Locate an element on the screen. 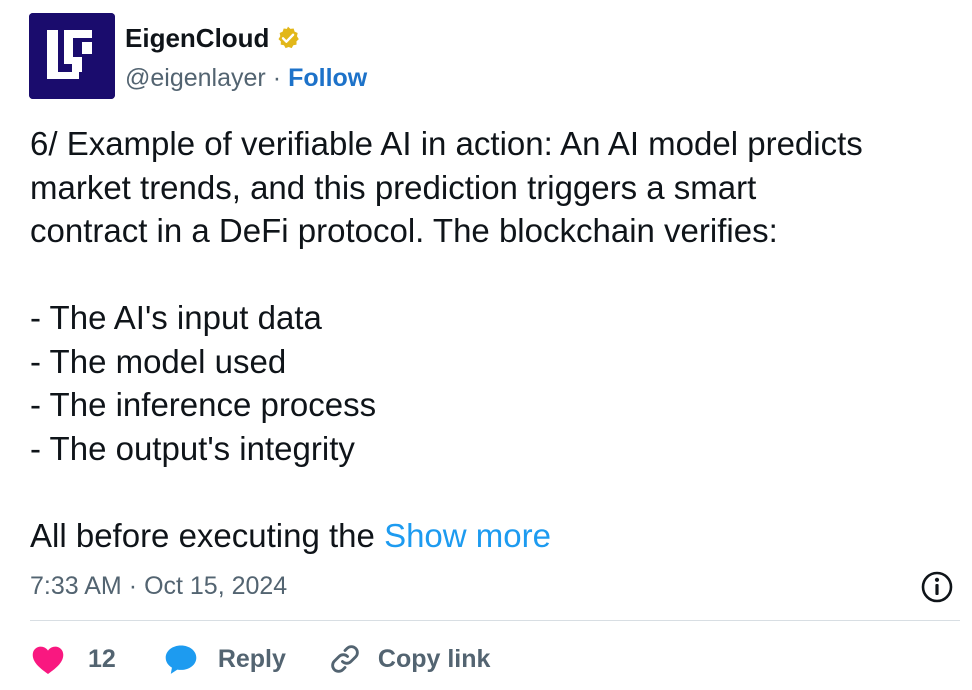  tweet-line: - The model used is located at coordinates (158, 361).